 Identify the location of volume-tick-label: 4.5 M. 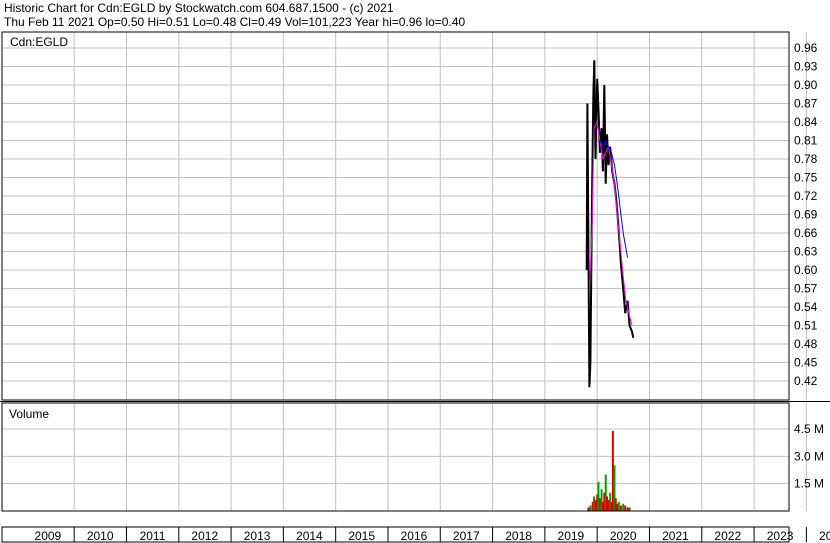
(809, 429).